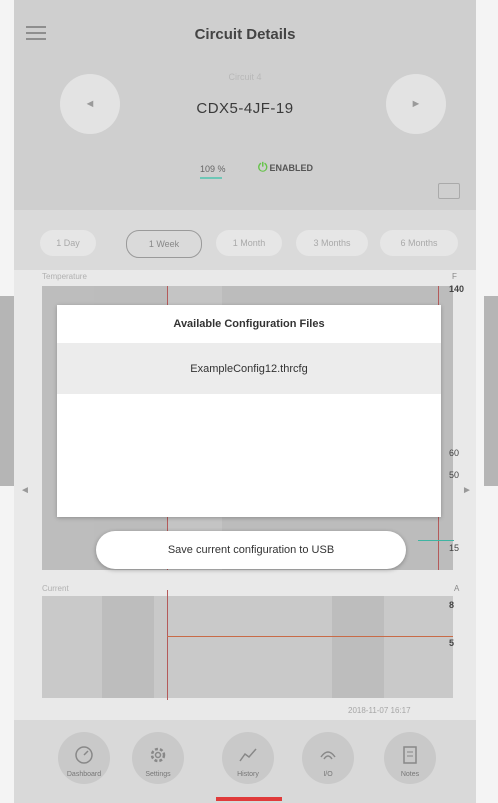 The width and height of the screenshot is (498, 803). I want to click on nav-label: I/O, so click(328, 774).